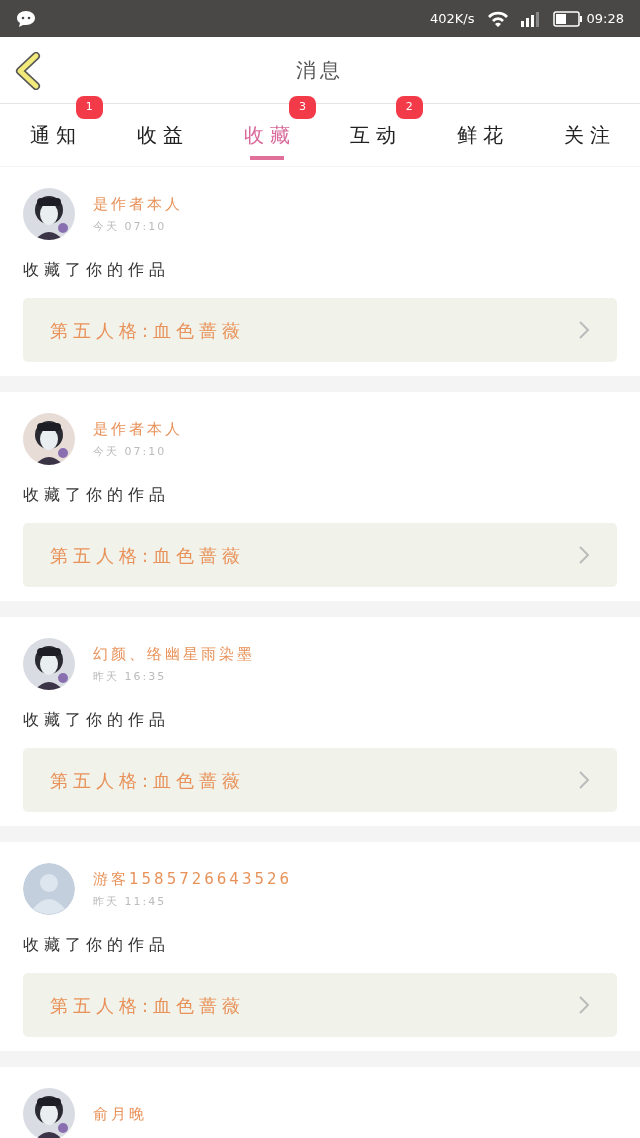 The image size is (640, 1138). What do you see at coordinates (89, 107) in the screenshot?
I see `count-badge: 1` at bounding box center [89, 107].